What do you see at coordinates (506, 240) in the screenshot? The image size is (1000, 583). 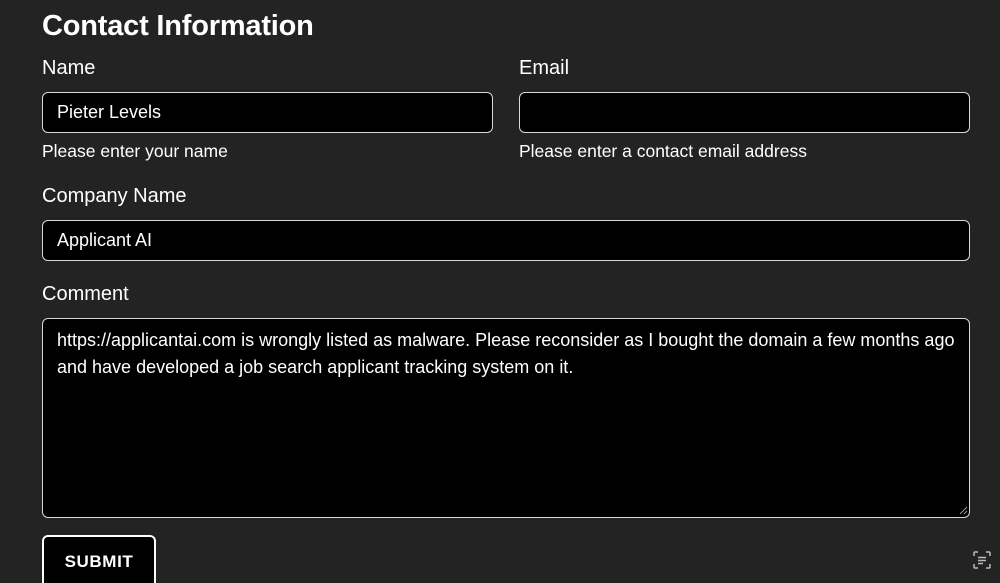 I see `company-name-input` at bounding box center [506, 240].